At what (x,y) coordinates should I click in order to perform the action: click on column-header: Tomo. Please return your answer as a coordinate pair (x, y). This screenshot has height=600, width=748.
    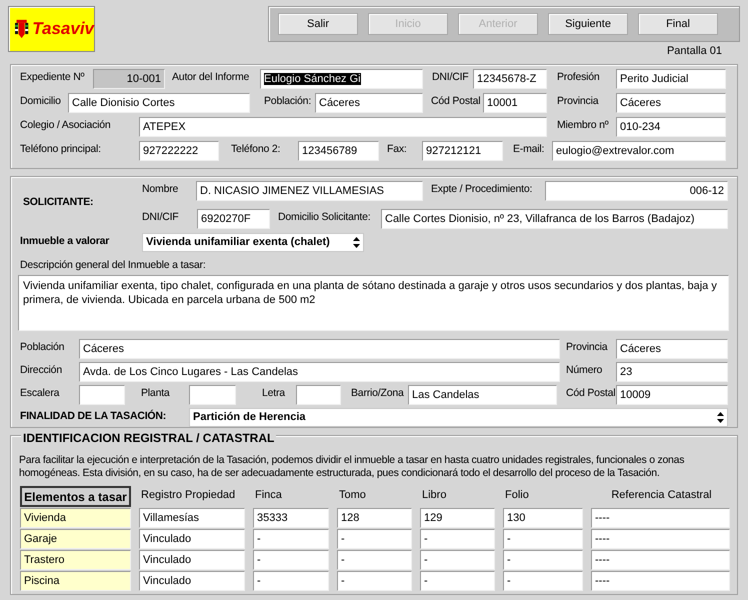
    Looking at the image, I should click on (352, 495).